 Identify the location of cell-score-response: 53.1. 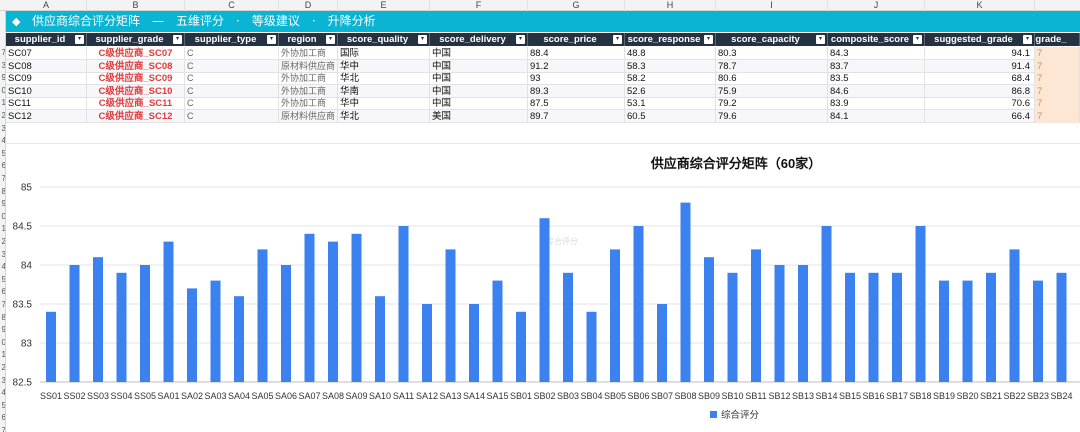
(670, 104).